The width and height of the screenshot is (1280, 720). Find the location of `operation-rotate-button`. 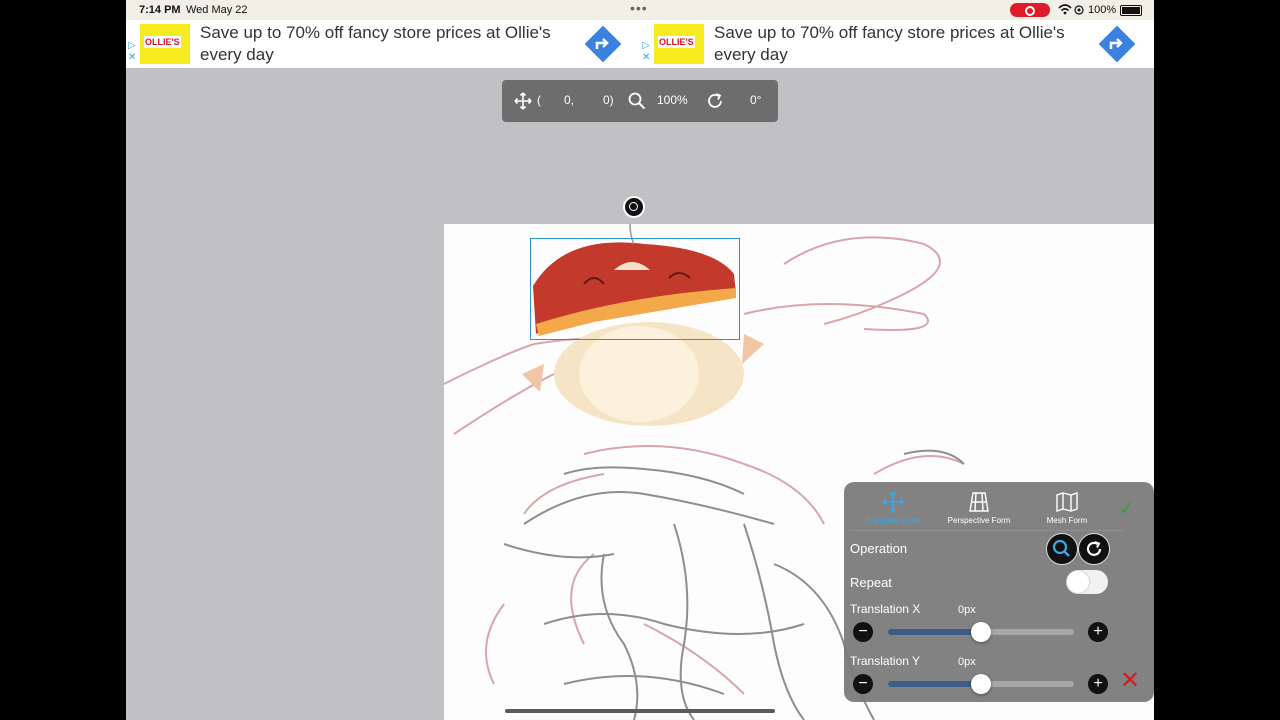

operation-rotate-button is located at coordinates (1094, 549).